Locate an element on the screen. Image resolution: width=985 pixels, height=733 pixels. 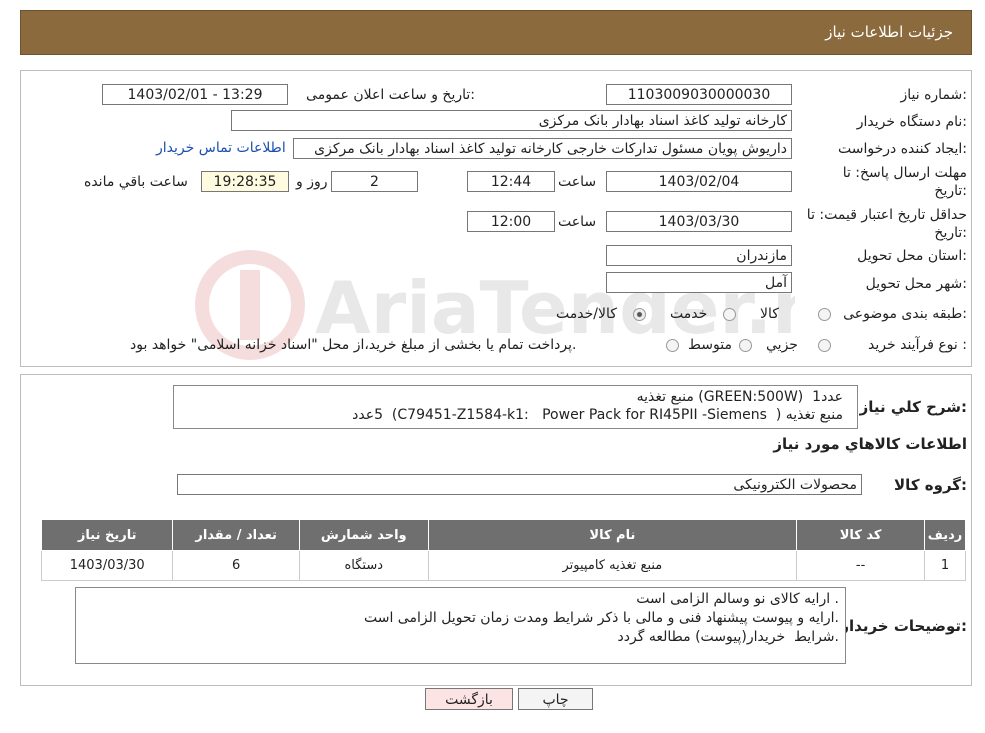
deadline-label: مهلت ارسال پاسخ: تا is located at coordinates (904, 173).